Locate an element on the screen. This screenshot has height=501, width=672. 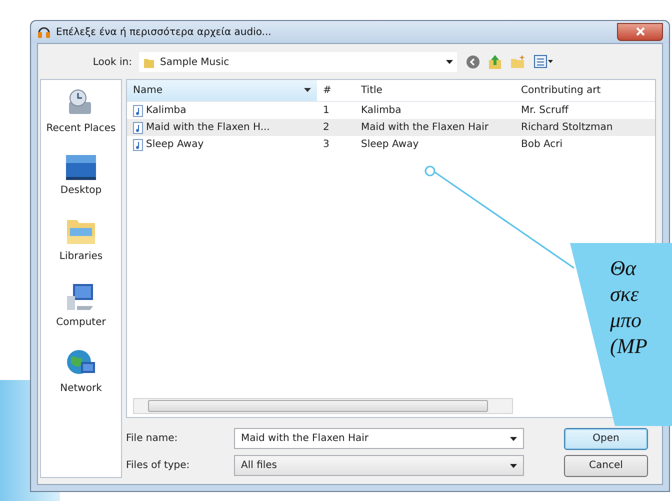
close-button is located at coordinates (640, 32).